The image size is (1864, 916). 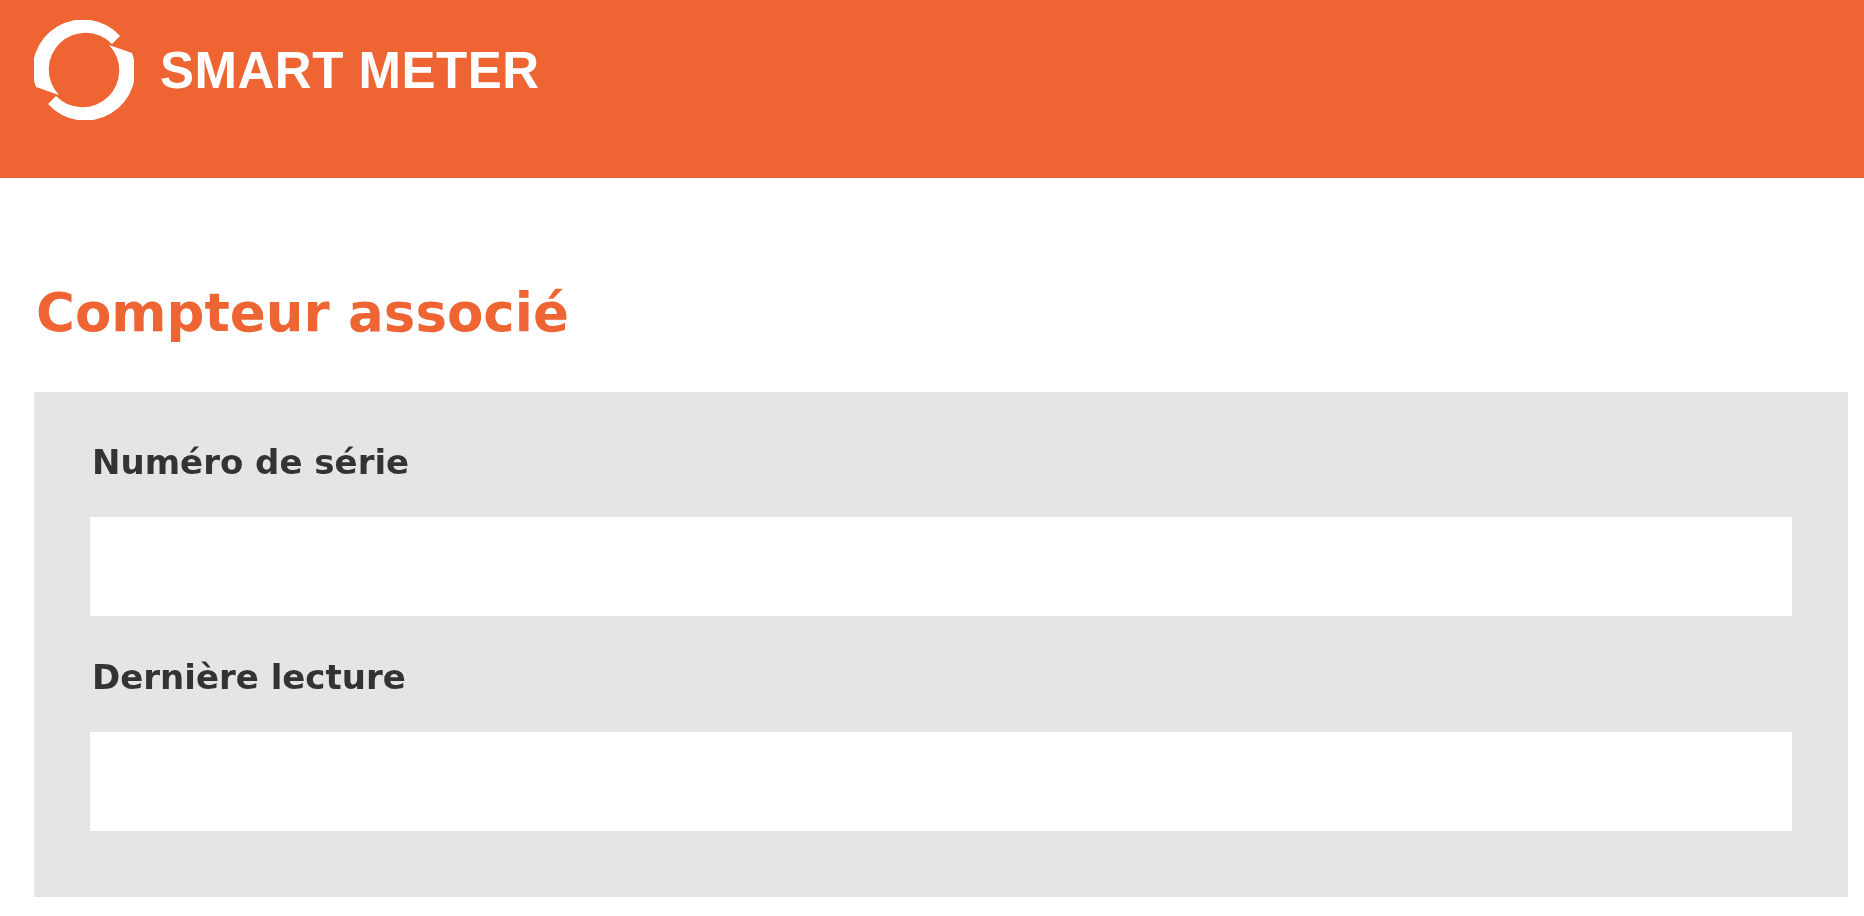 I want to click on field-label: Dernière lecture, so click(x=248, y=677).